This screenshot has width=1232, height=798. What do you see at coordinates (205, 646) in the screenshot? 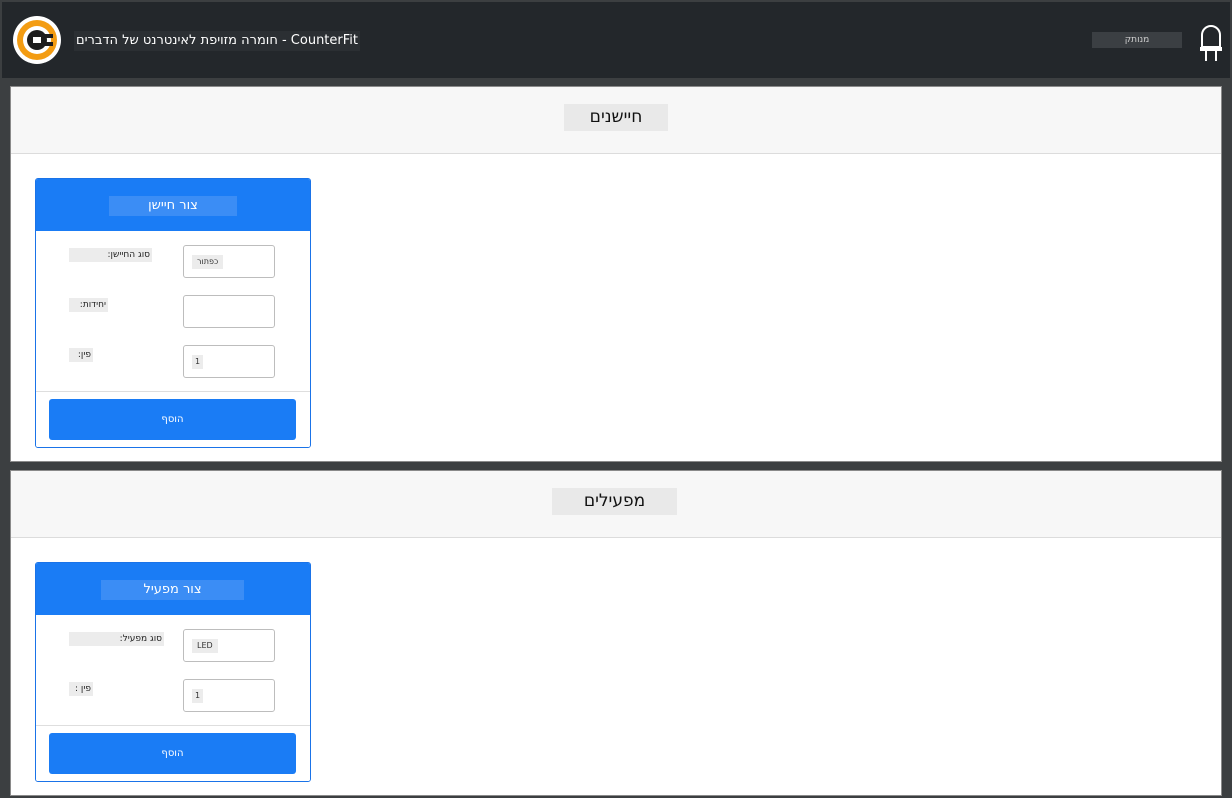
I see `actuator-type-value: LED` at bounding box center [205, 646].